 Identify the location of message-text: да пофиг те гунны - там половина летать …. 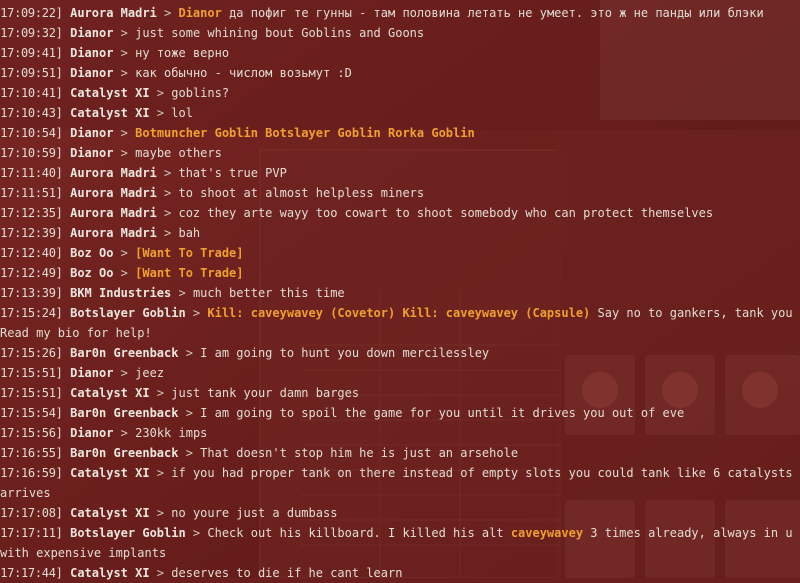
(492, 13).